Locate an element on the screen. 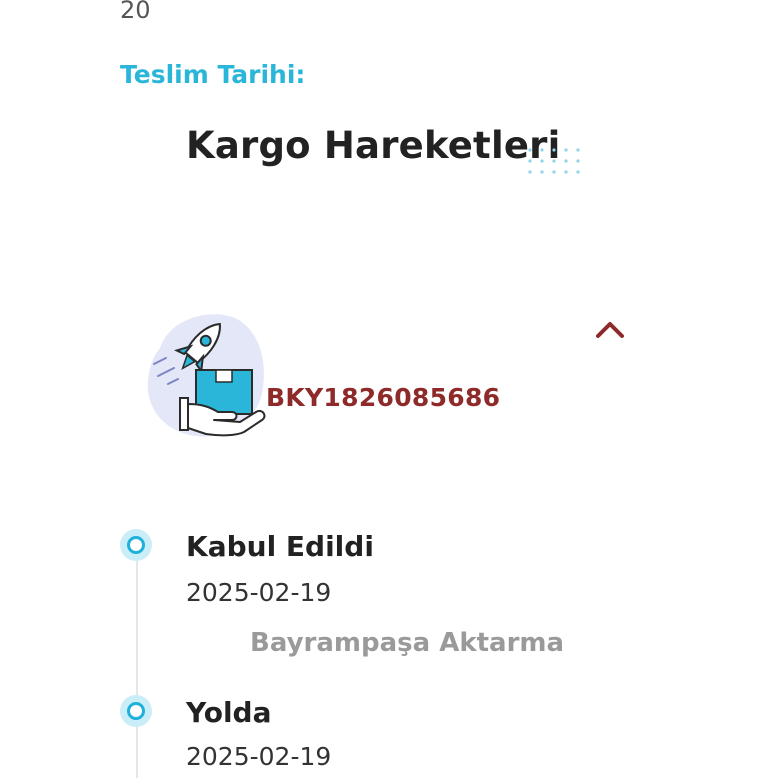  timeline-status-title: Yolda is located at coordinates (229, 712).